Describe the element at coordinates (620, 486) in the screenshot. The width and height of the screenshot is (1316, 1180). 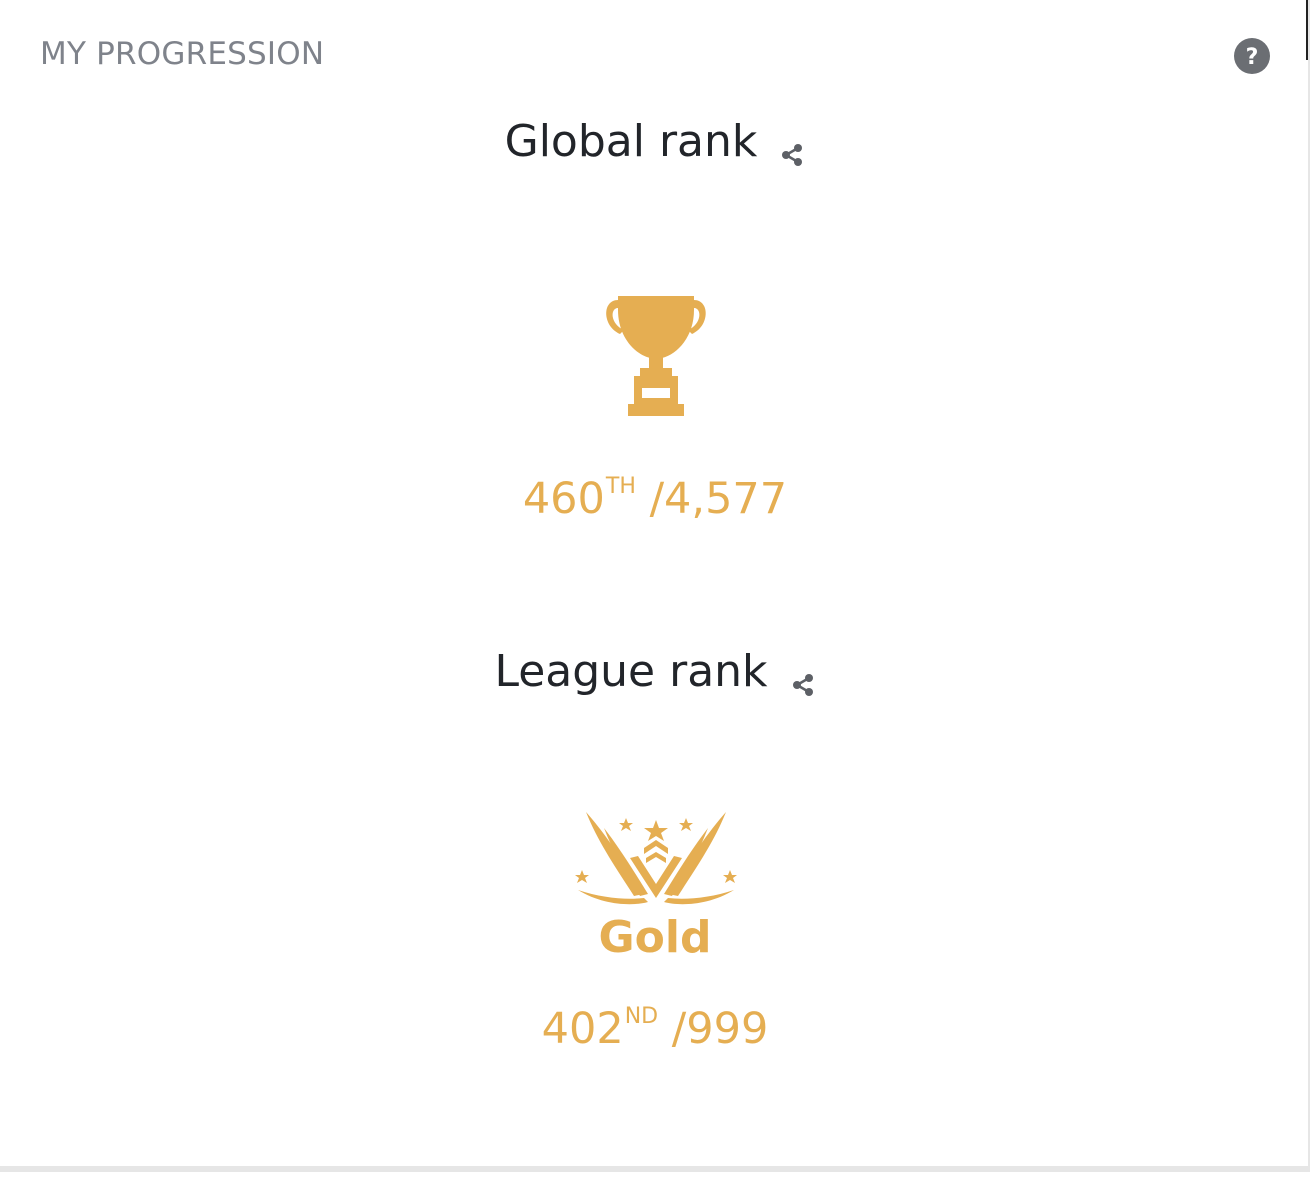
I see `global-rank-suffix: TH` at that location.